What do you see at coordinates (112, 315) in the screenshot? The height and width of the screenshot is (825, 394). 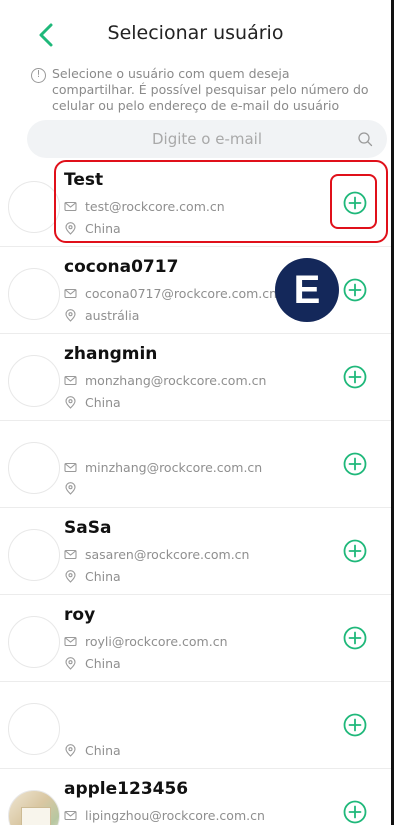 I see `user-country-text: austrália` at bounding box center [112, 315].